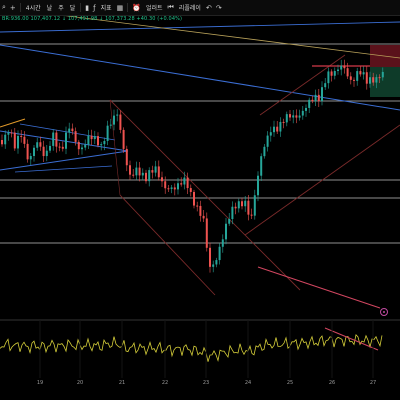 The image size is (400, 400). What do you see at coordinates (373, 383) in the screenshot?
I see `time-axis-label: 27` at bounding box center [373, 383].